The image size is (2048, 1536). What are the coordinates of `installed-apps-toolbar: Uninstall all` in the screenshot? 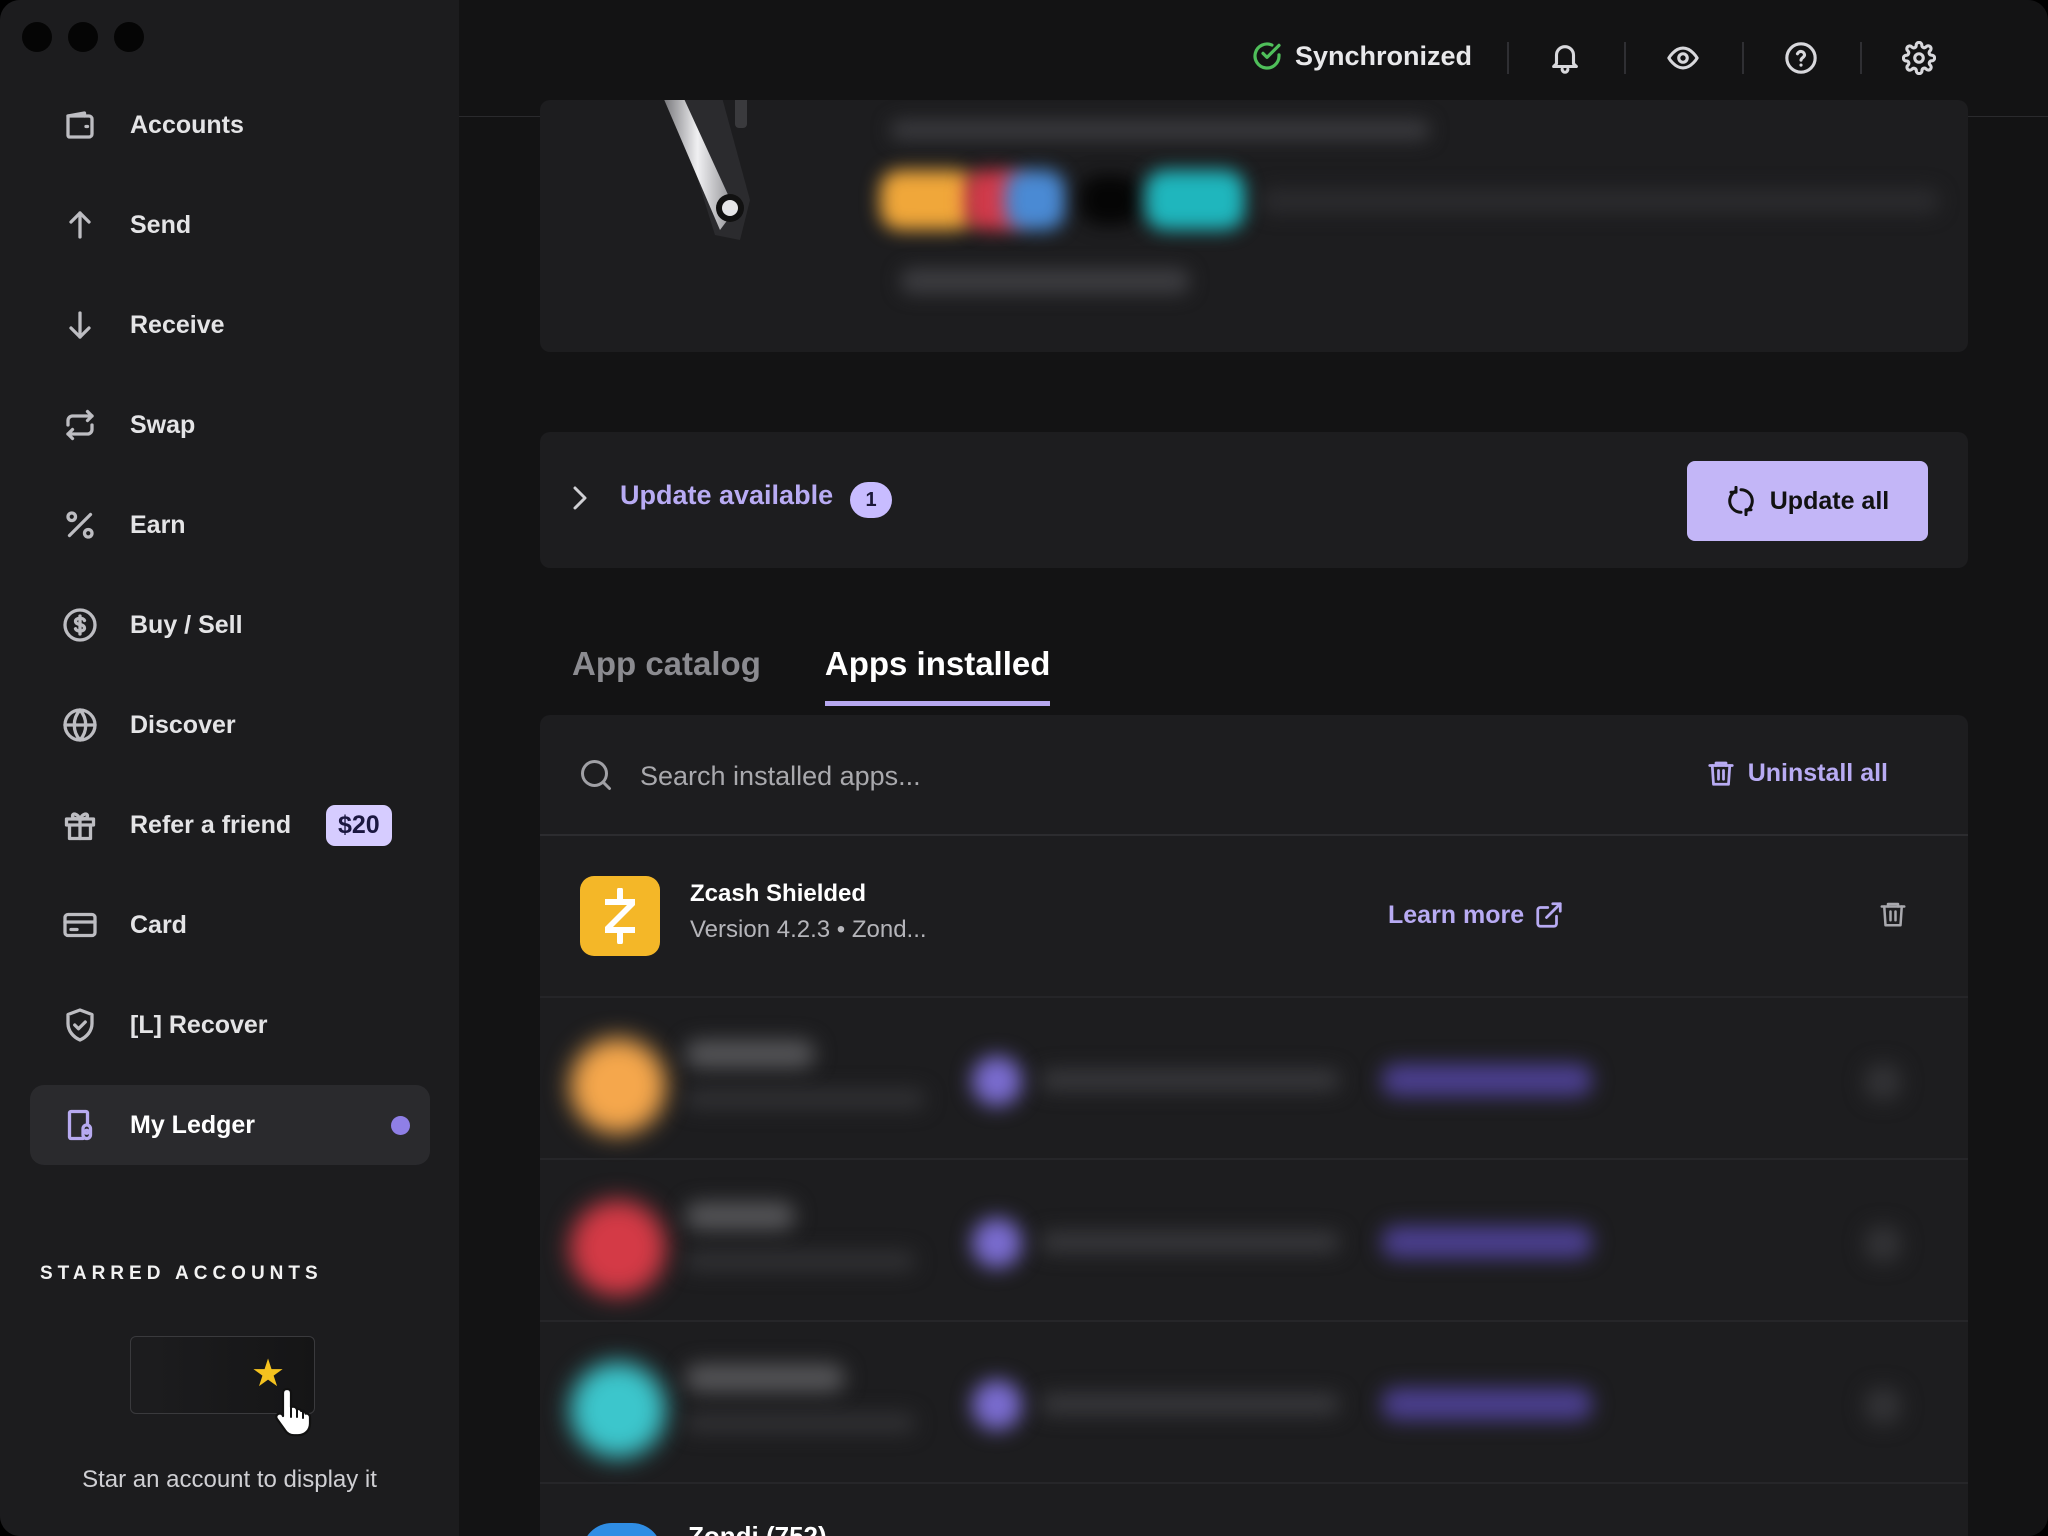 It's located at (1254, 775).